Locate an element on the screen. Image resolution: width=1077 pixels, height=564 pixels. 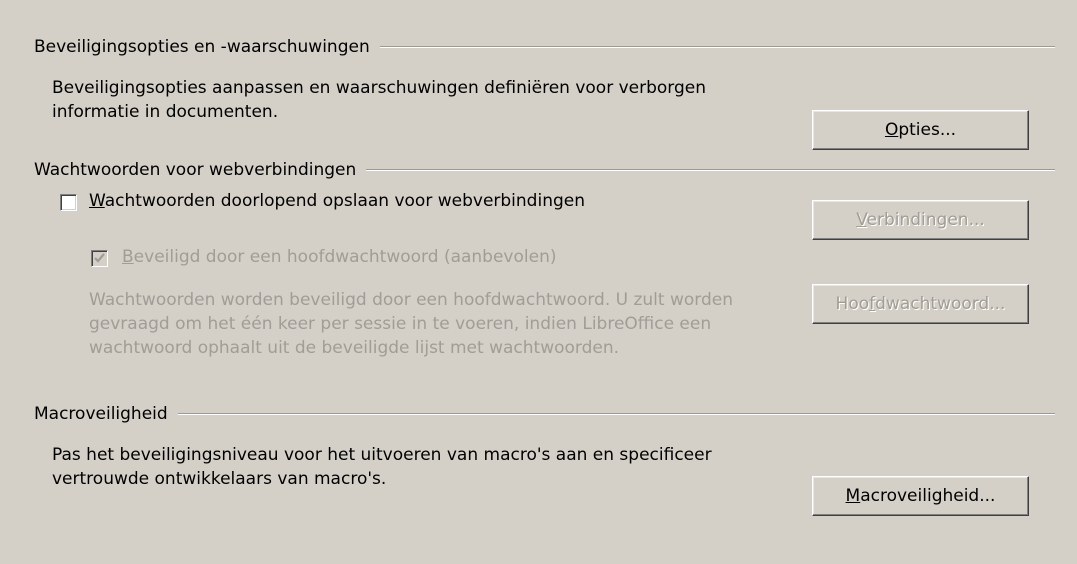
options-button-mnemonic: O is located at coordinates (891, 130).